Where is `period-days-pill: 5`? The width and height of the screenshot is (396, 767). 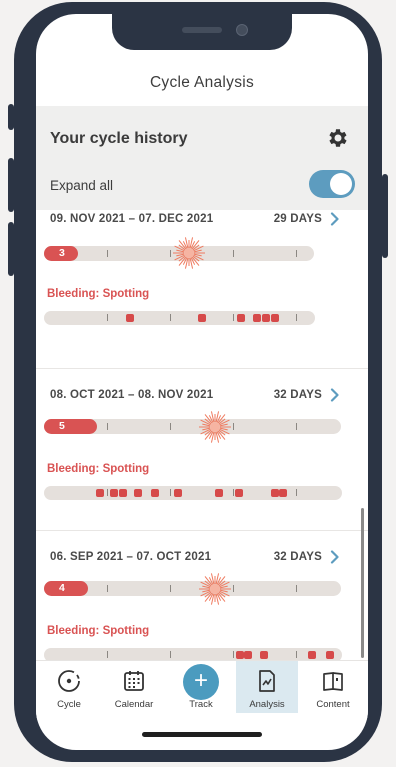
period-days-pill: 5 is located at coordinates (70, 426).